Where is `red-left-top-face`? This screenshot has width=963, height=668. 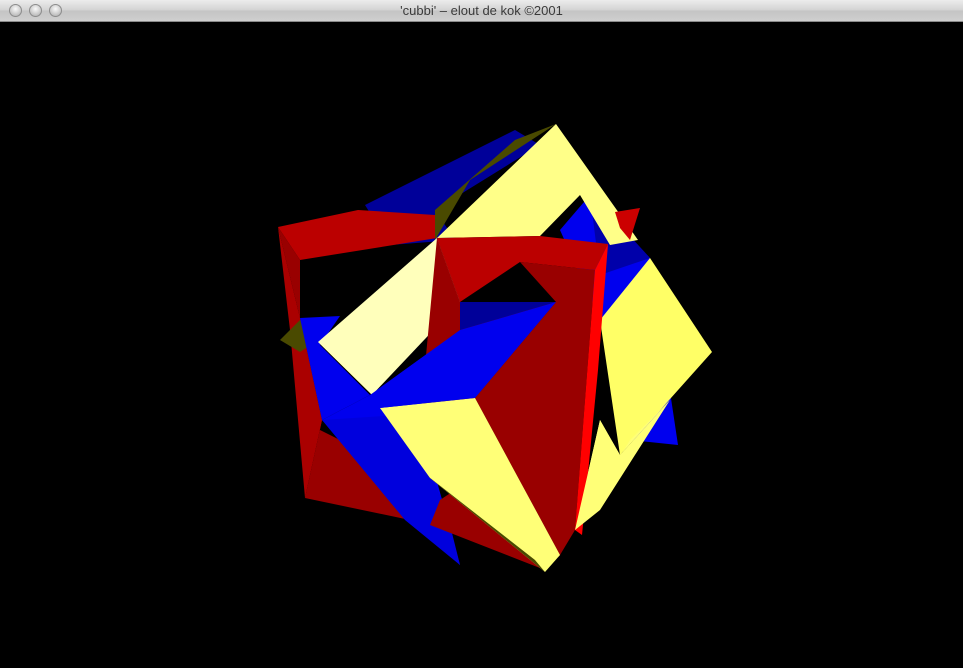 red-left-top-face is located at coordinates (357, 235).